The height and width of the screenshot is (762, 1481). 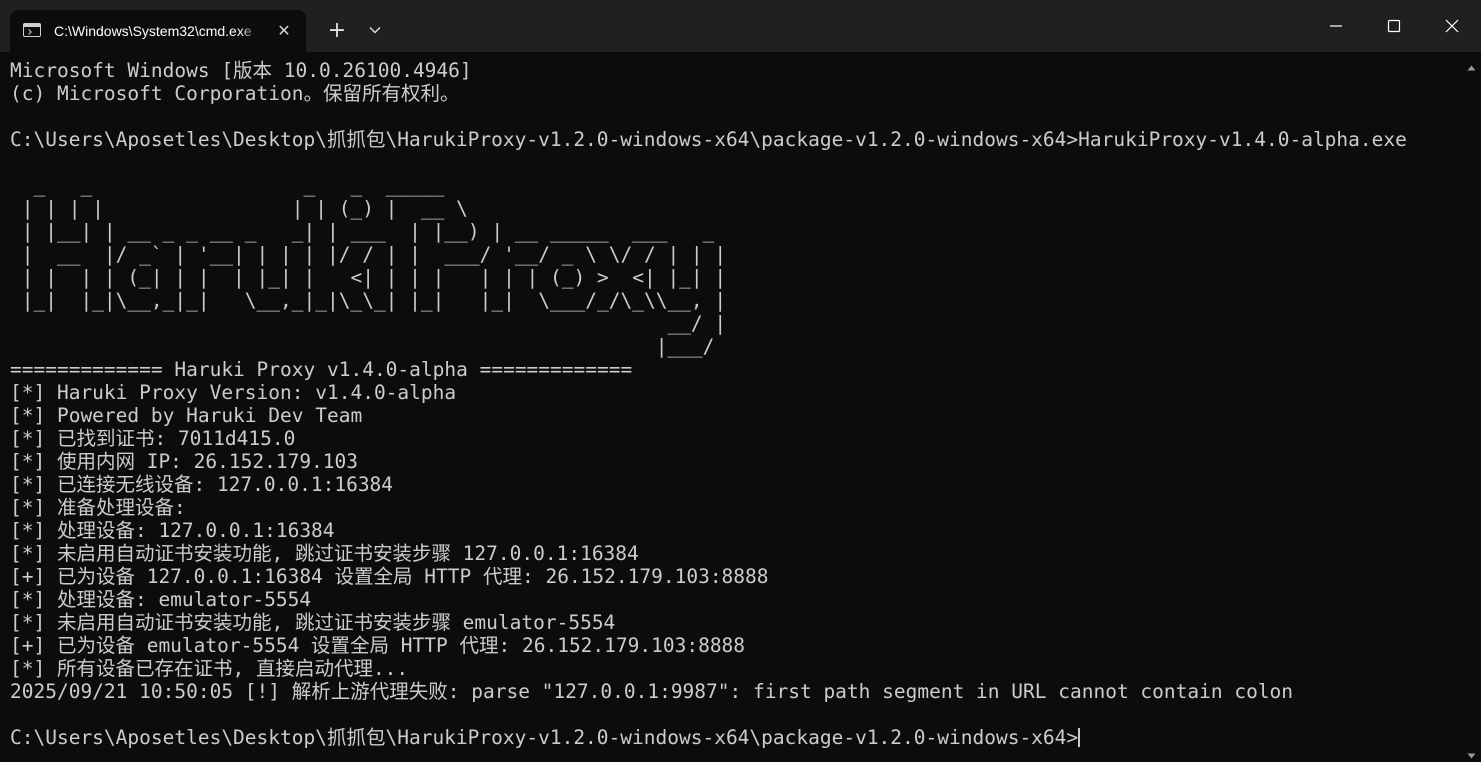 I want to click on minimize-button, so click(x=1336, y=26).